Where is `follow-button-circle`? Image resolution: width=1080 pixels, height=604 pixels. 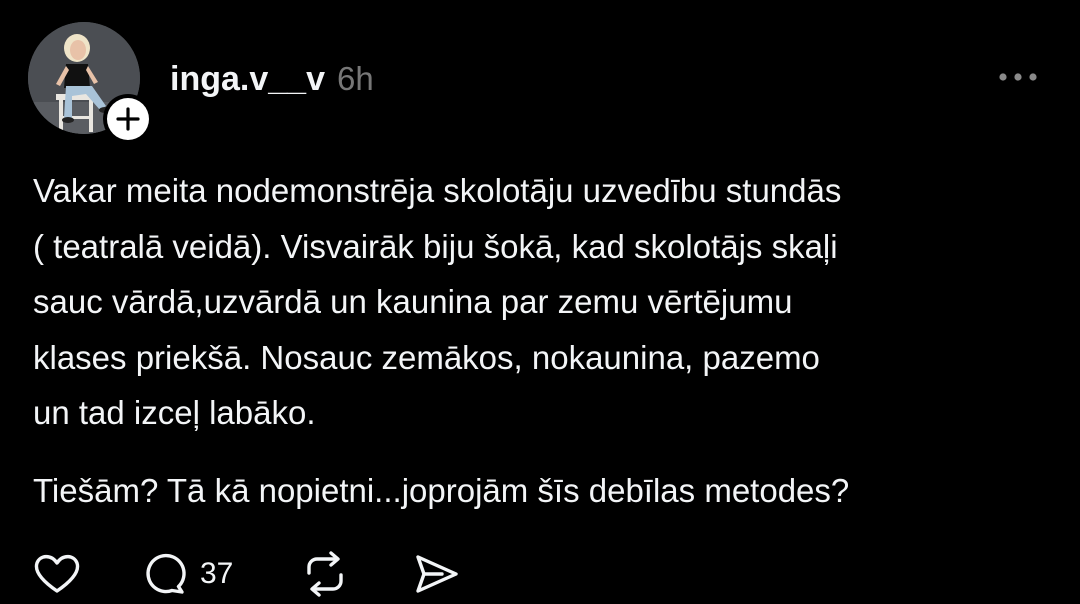
follow-button-circle is located at coordinates (128, 119).